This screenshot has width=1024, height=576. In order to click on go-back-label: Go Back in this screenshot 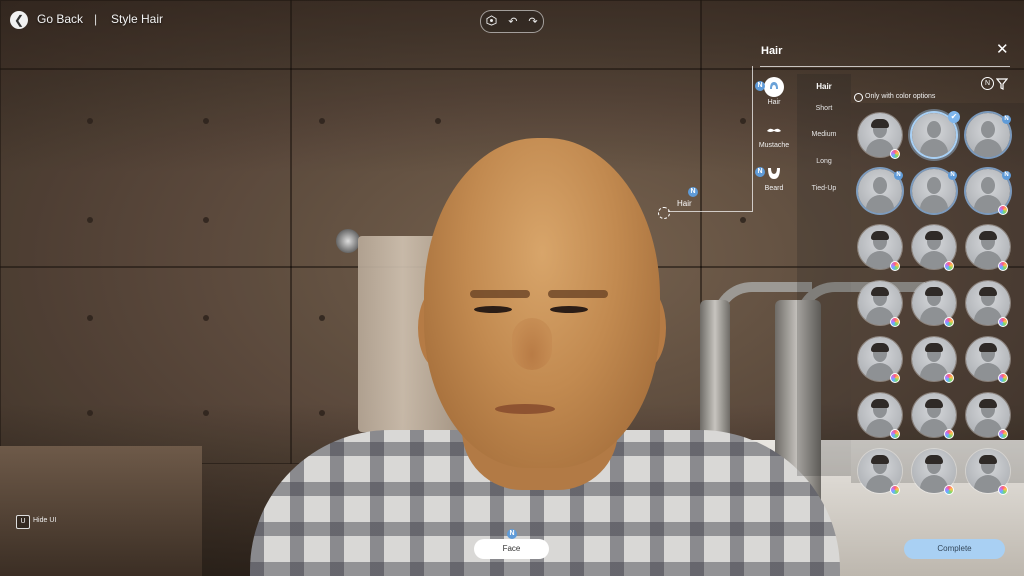, I will do `click(60, 19)`.